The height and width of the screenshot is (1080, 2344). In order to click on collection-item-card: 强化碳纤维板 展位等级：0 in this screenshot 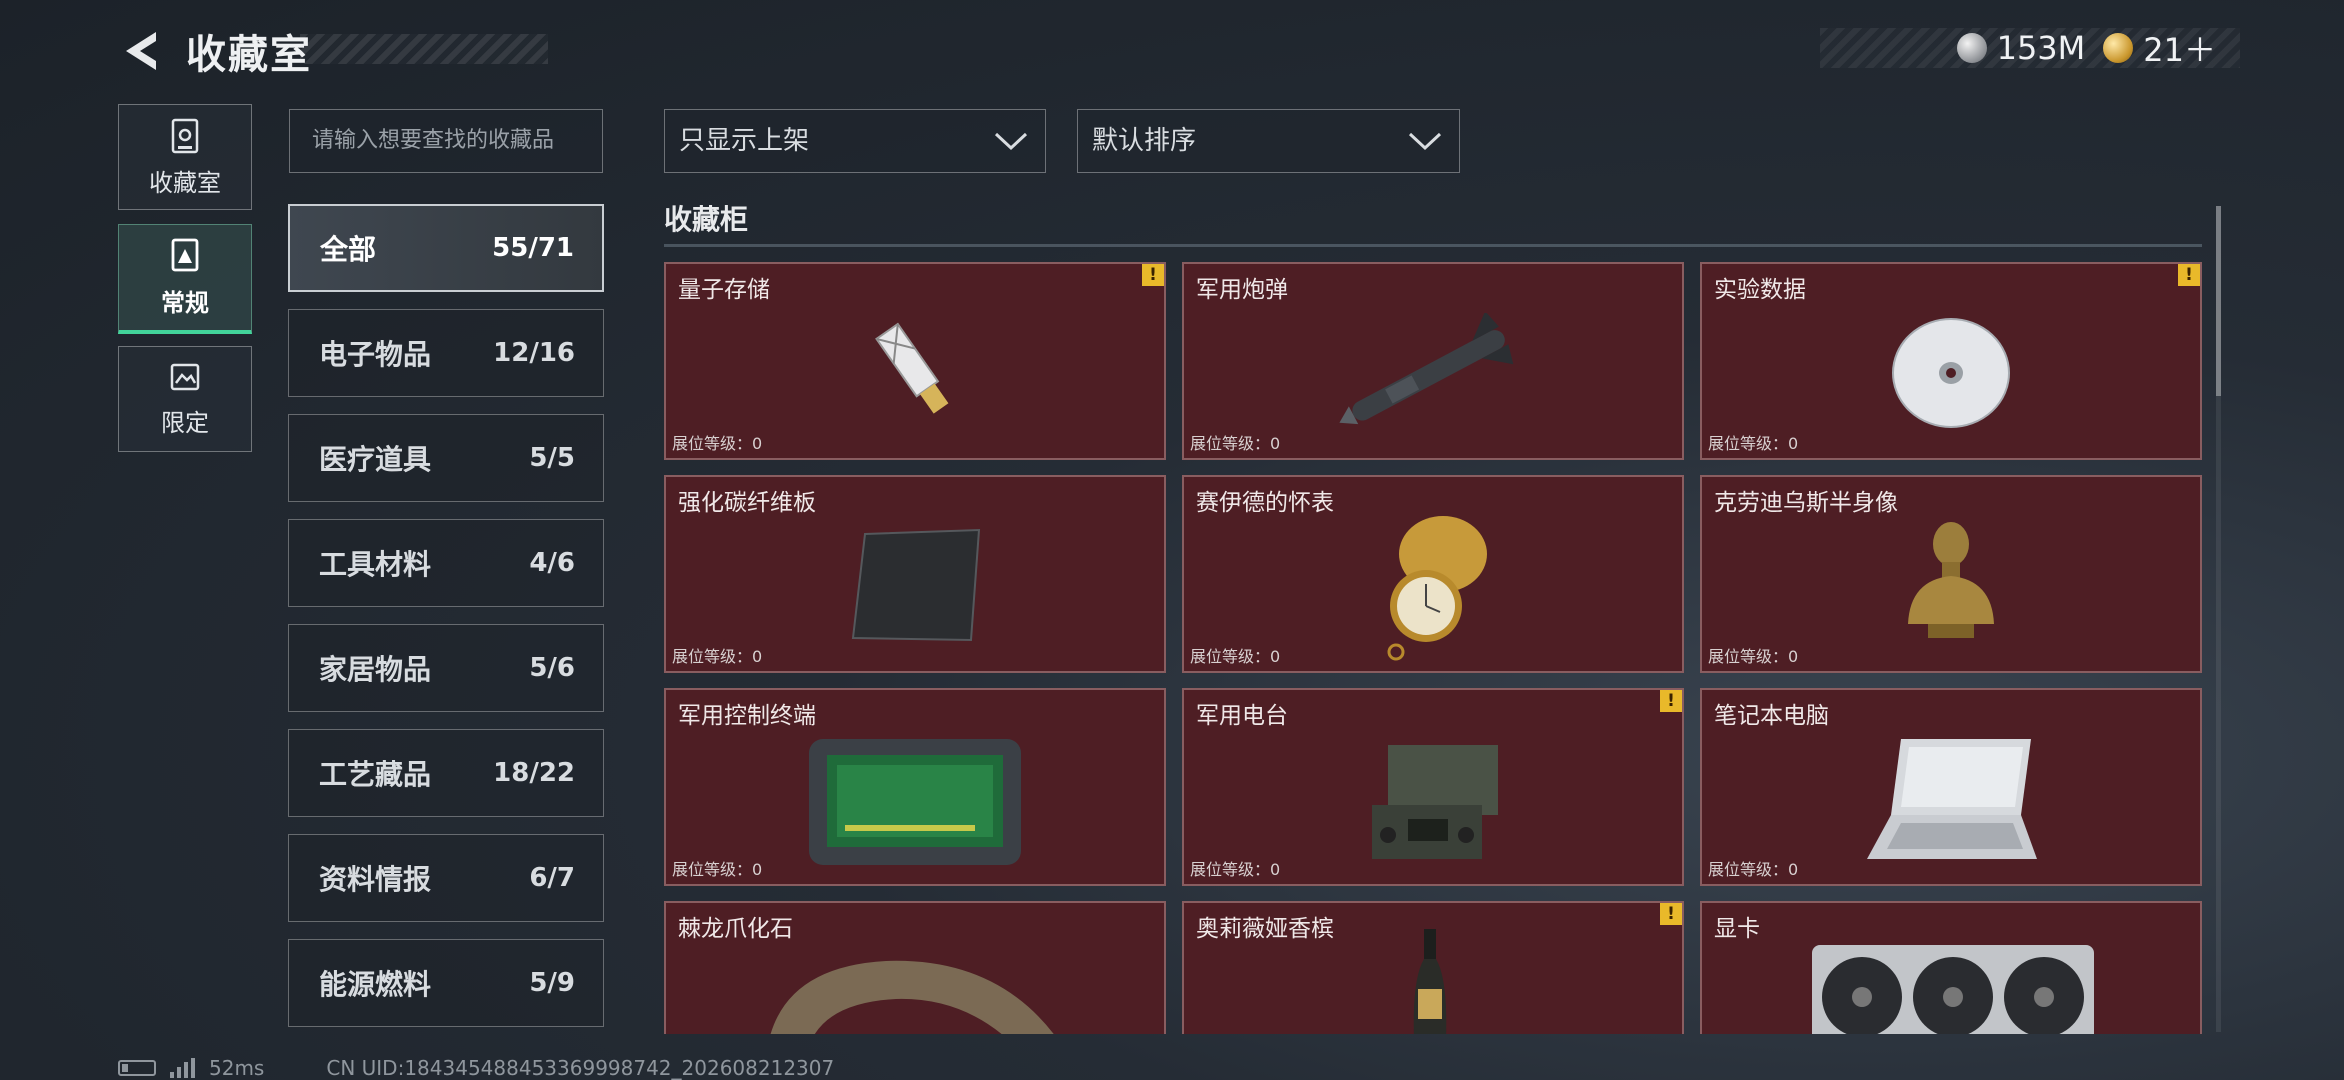, I will do `click(915, 574)`.